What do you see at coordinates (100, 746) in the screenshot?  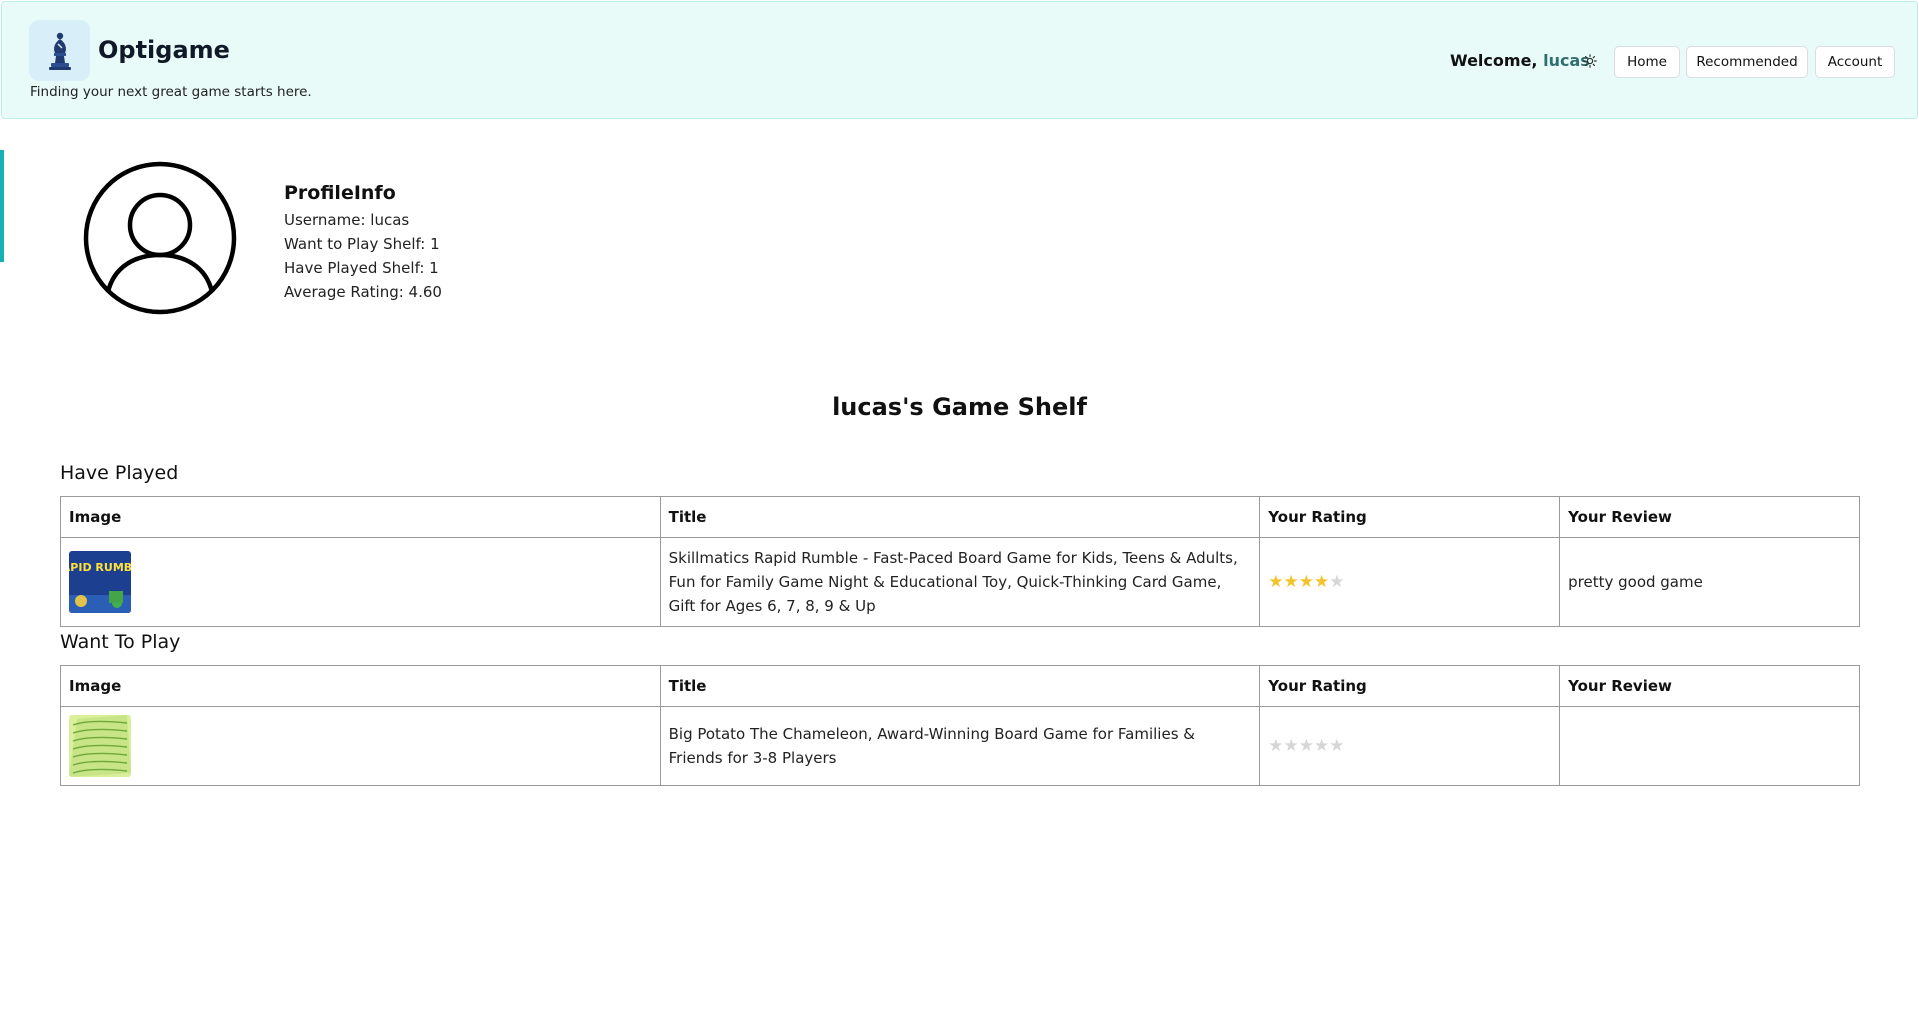 I see `game-thumbnail` at bounding box center [100, 746].